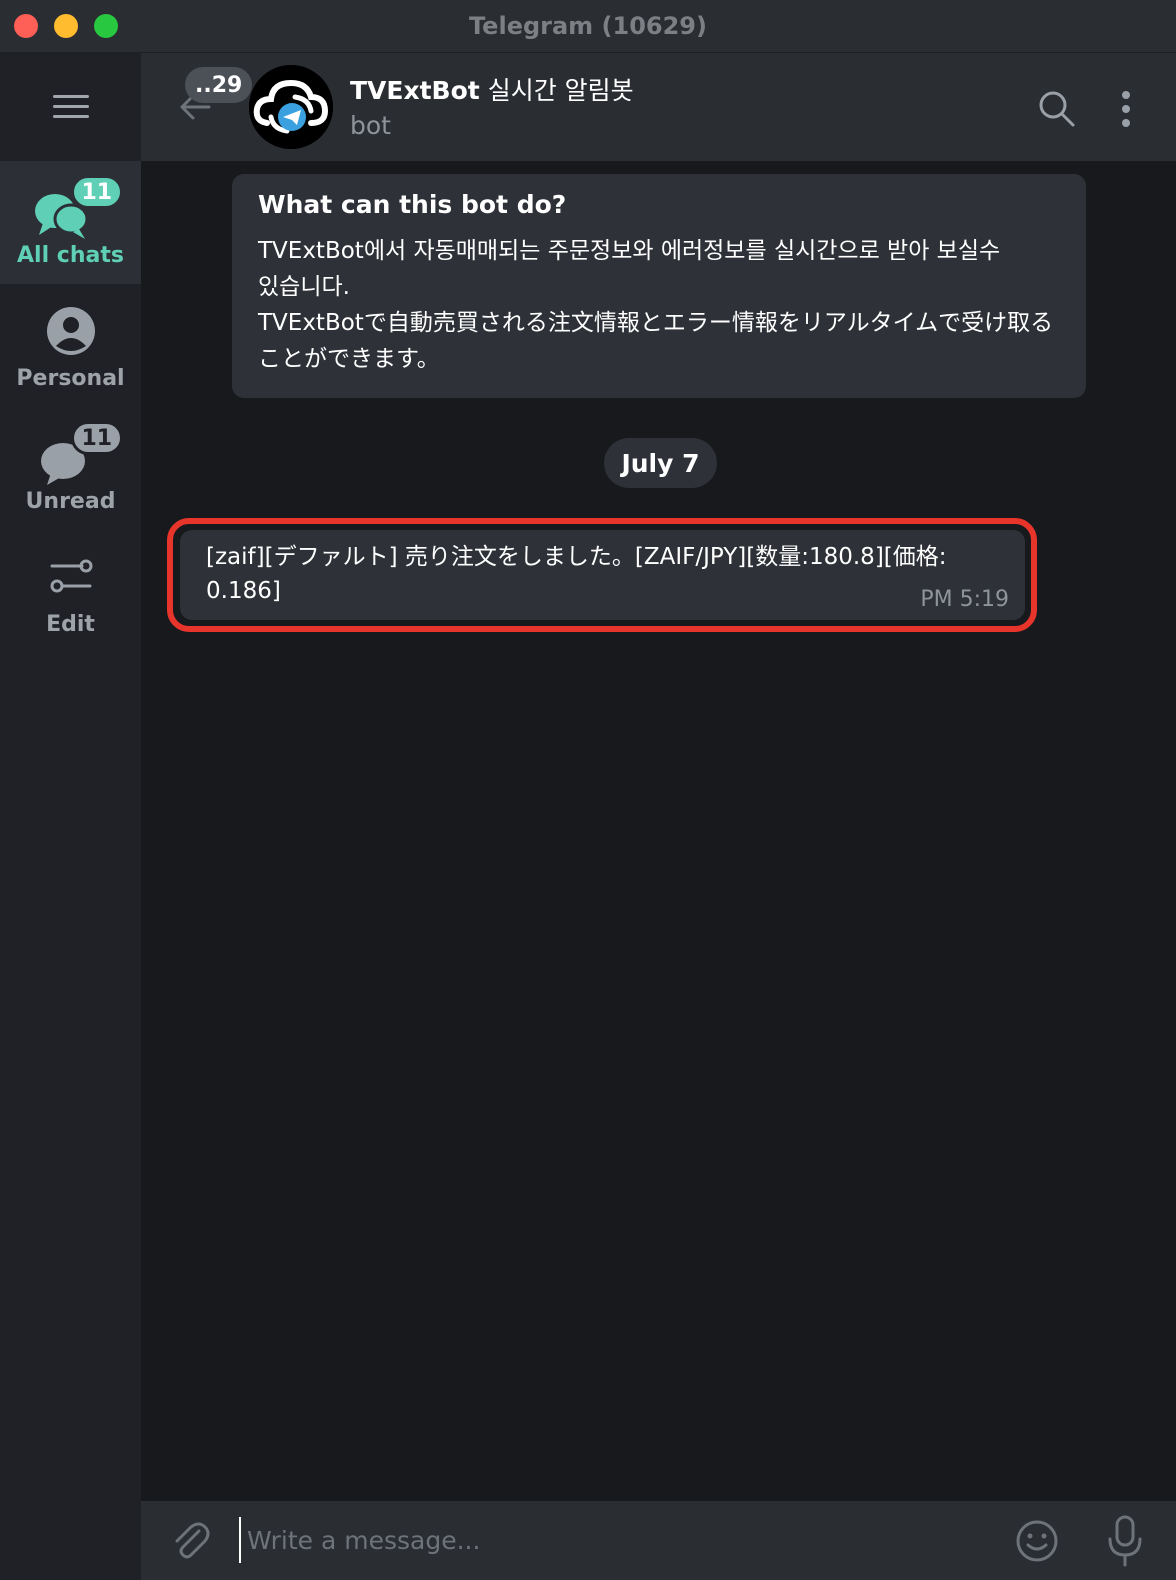 This screenshot has height=1580, width=1176. What do you see at coordinates (70, 331) in the screenshot?
I see `person-icon` at bounding box center [70, 331].